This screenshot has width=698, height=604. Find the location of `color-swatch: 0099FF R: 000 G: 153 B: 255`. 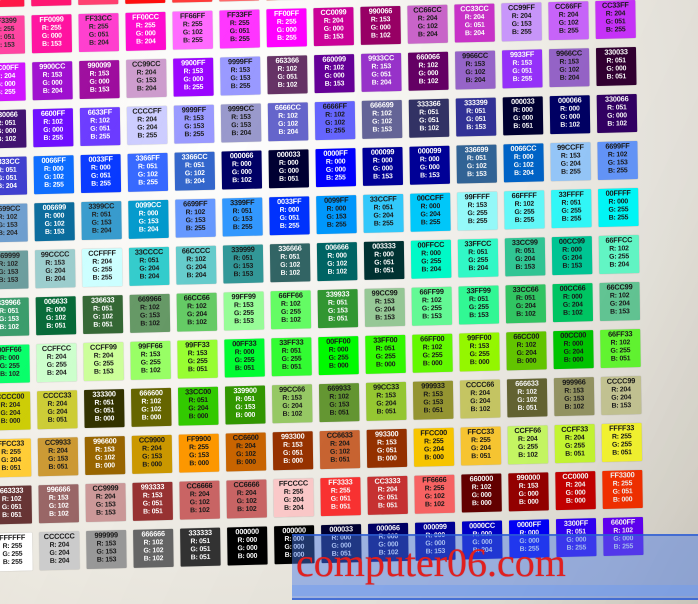

color-swatch: 0099FF R: 000 G: 153 B: 255 is located at coordinates (336, 215).